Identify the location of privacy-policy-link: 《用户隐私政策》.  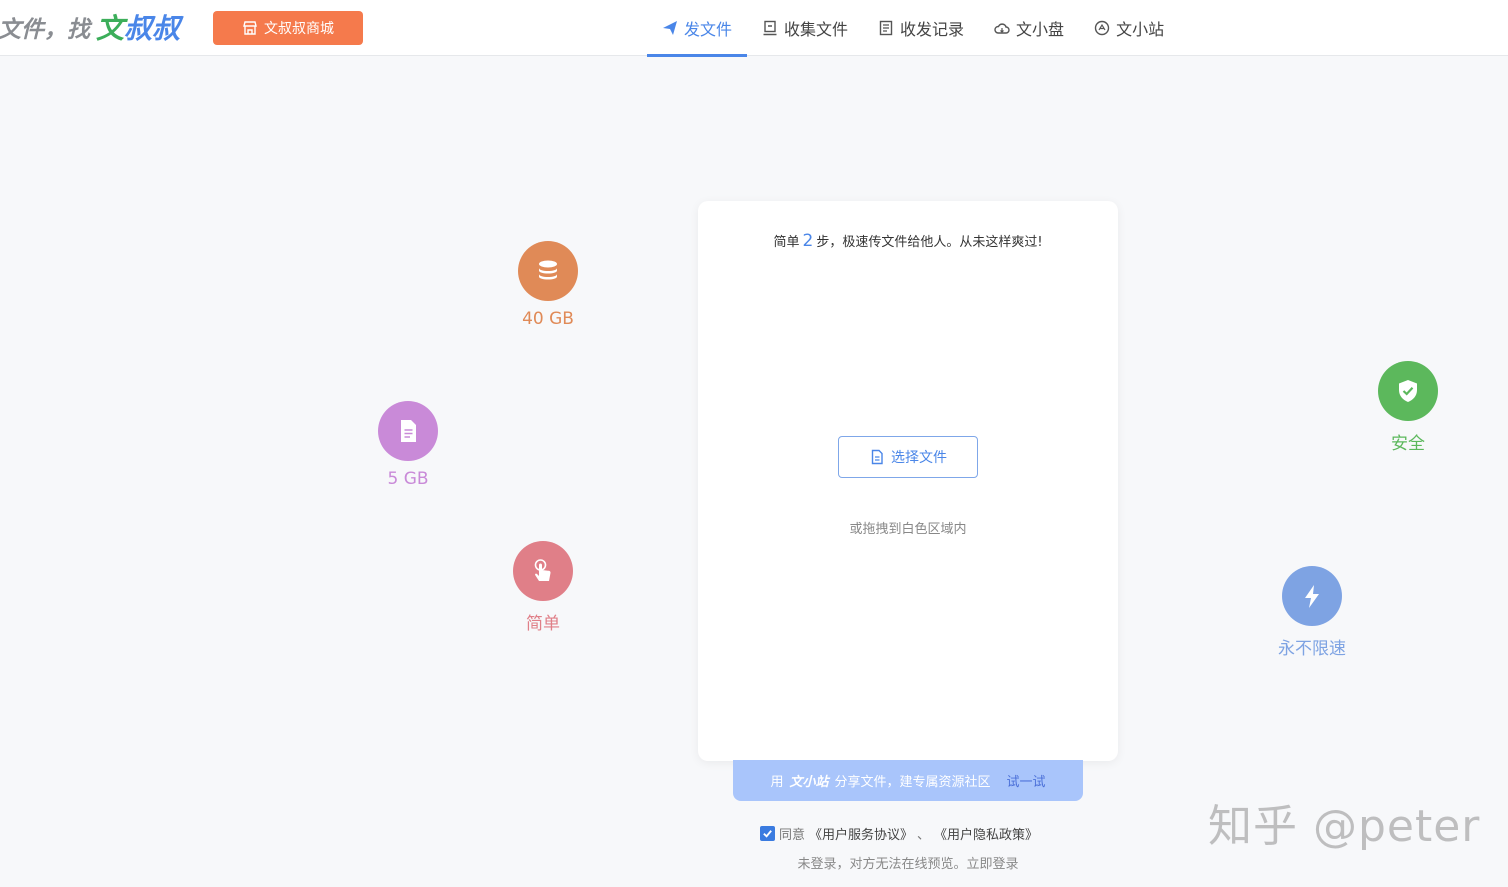
(986, 833).